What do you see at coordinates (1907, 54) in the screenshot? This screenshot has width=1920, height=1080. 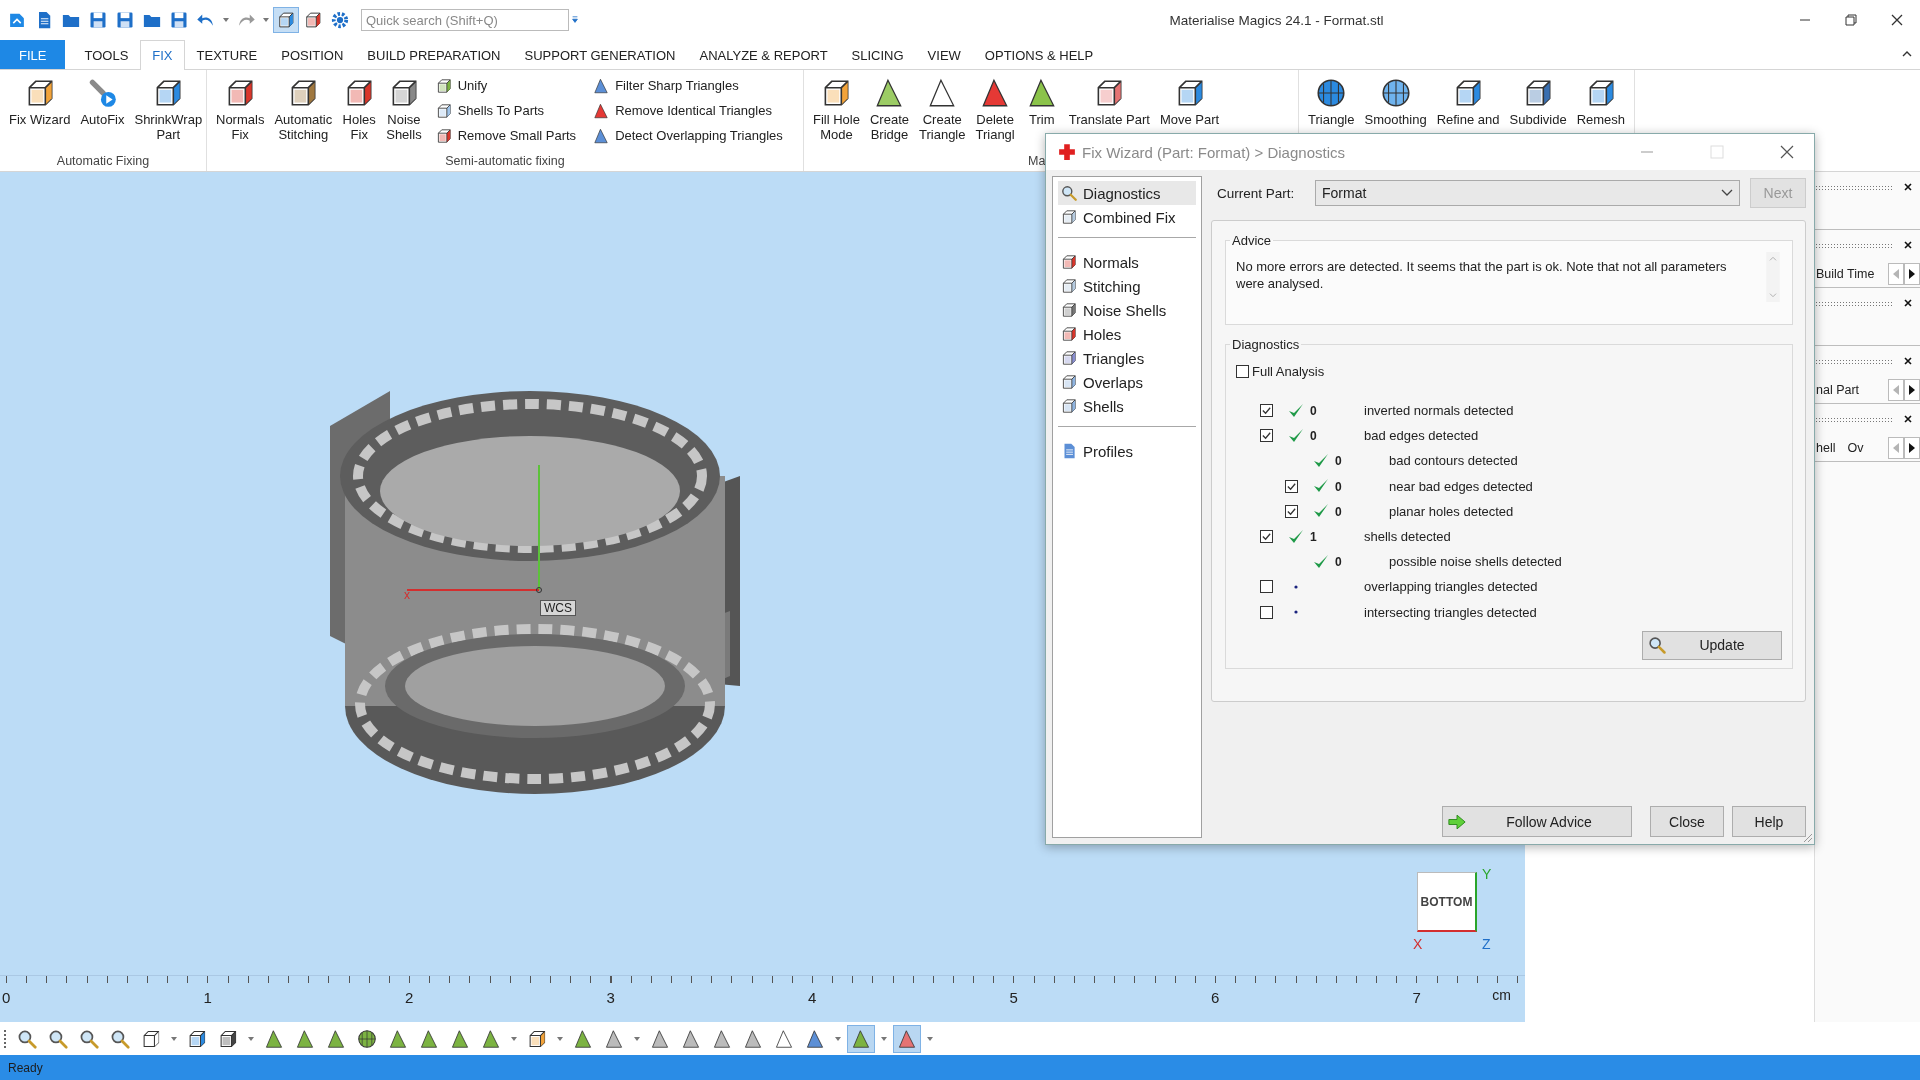 I see `collapse-icon` at bounding box center [1907, 54].